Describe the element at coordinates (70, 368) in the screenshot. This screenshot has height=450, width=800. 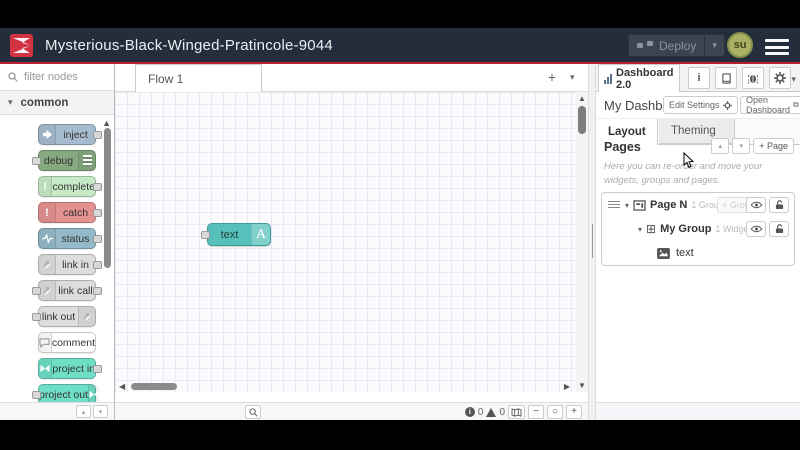
I see `palette-node-project-in: project in` at that location.